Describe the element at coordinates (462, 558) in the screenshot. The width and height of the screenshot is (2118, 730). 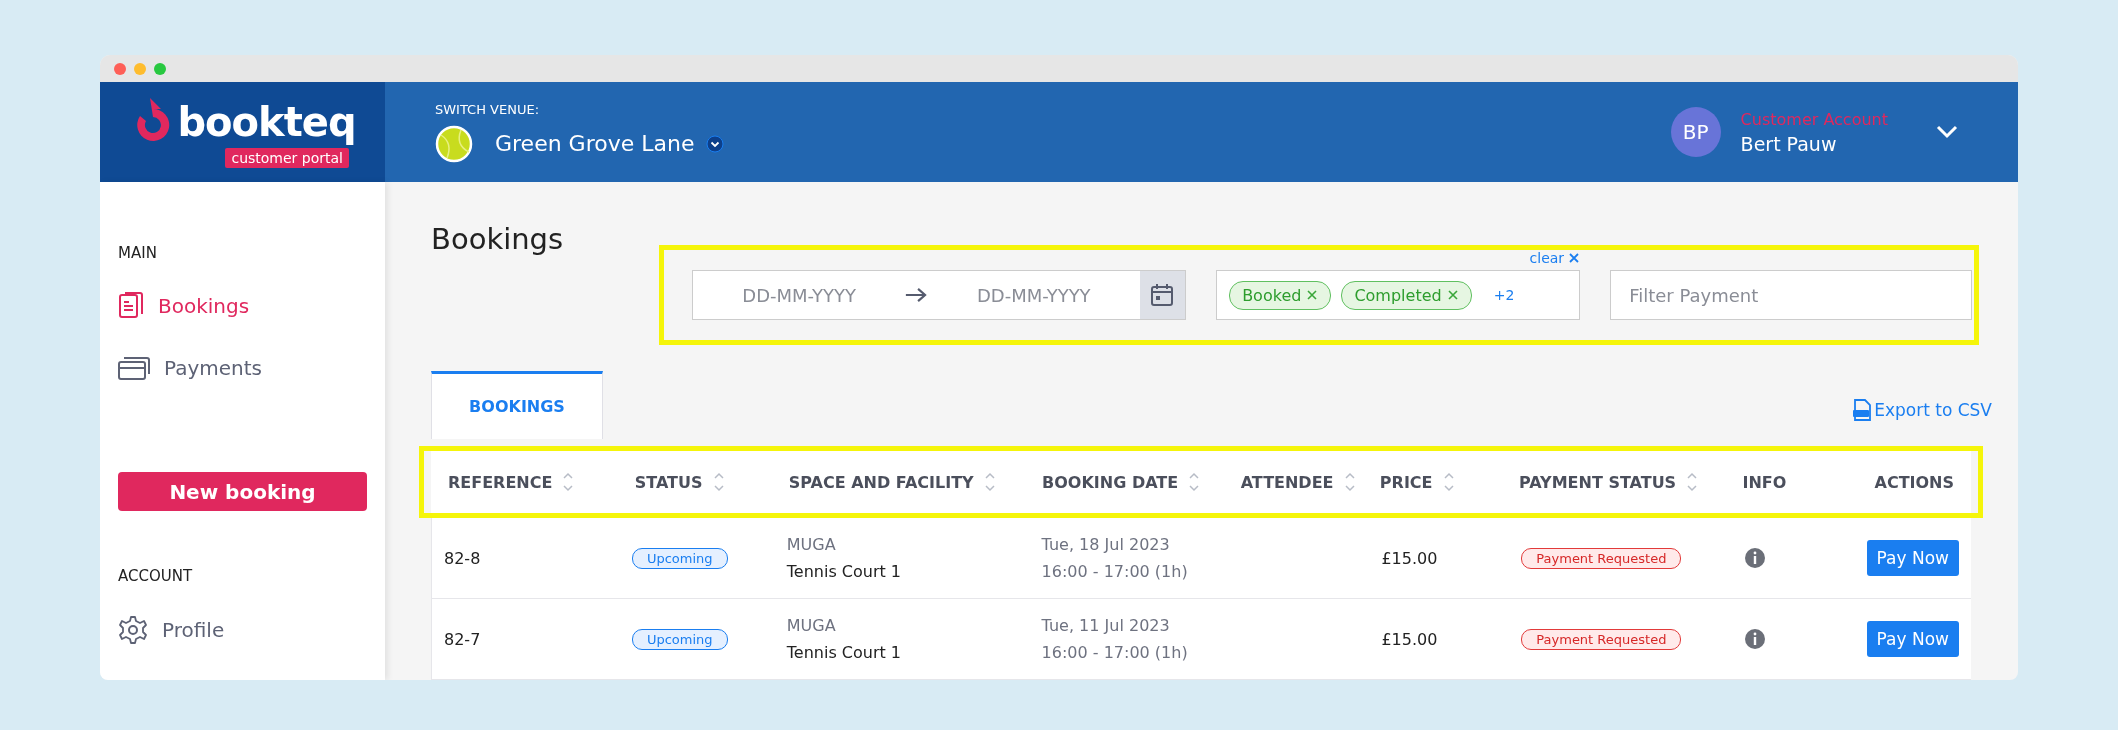
I see `reference-cell: 82-8` at that location.